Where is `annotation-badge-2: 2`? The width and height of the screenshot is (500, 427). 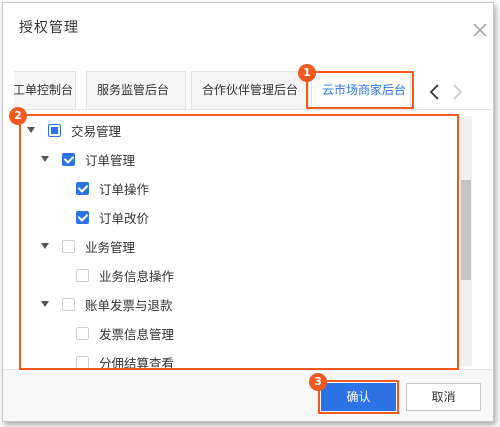
annotation-badge-2: 2 is located at coordinates (18, 116).